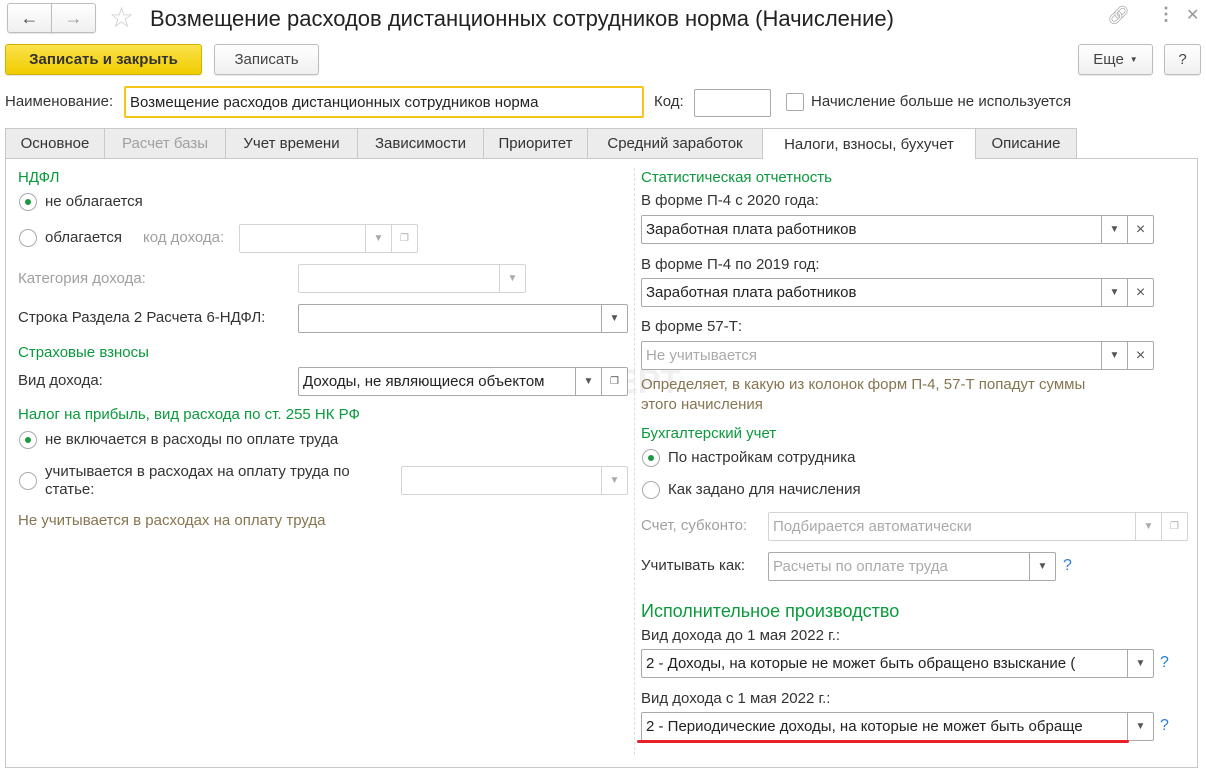 The height and width of the screenshot is (768, 1206). Describe the element at coordinates (693, 565) in the screenshot. I see `treat-as-label: Учитывать как:` at that location.